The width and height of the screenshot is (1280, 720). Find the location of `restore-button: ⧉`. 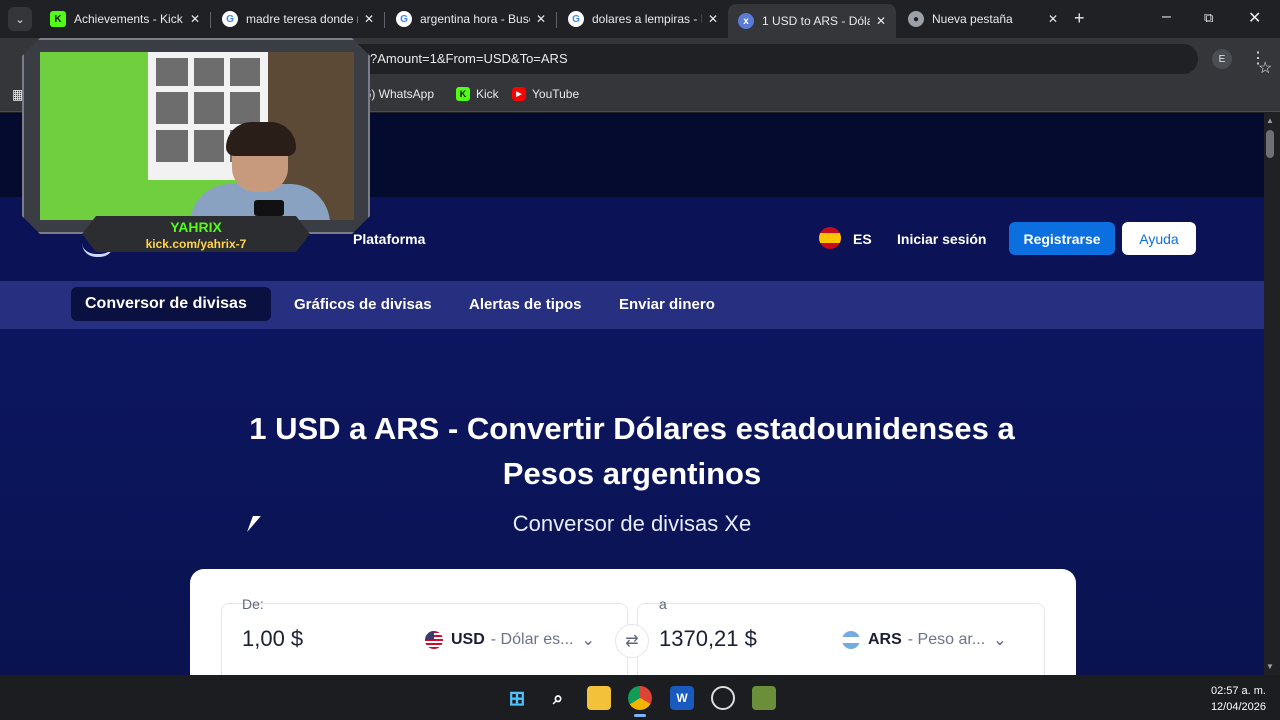

restore-button: ⧉ is located at coordinates (1208, 18).